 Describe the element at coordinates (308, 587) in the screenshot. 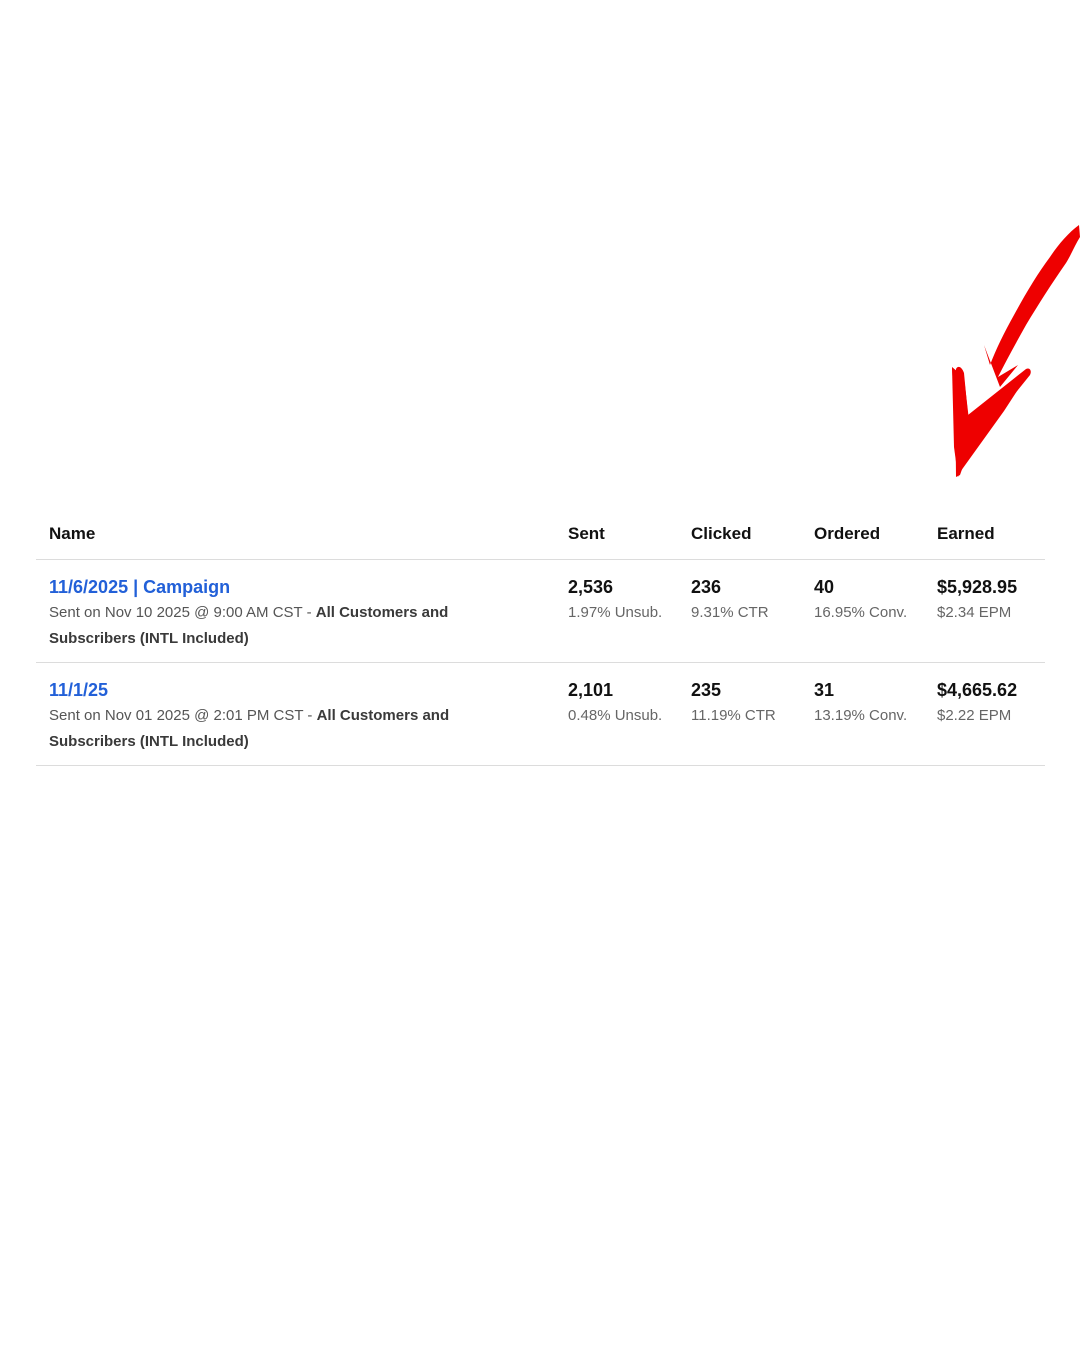

I see `campaign-link: 11/6/2025 | Campaign` at that location.